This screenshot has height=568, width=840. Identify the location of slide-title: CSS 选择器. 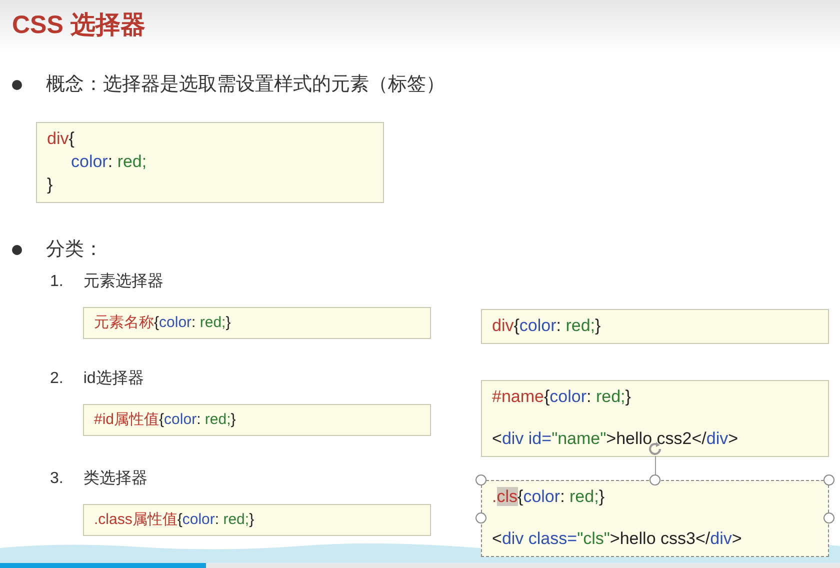
(79, 25).